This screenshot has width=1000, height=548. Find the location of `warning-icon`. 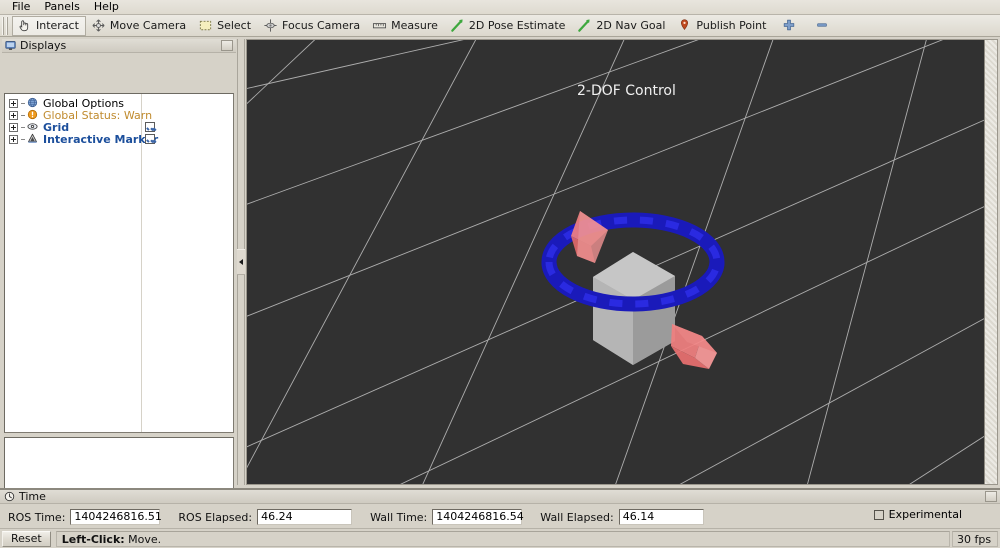

warning-icon is located at coordinates (33, 115).